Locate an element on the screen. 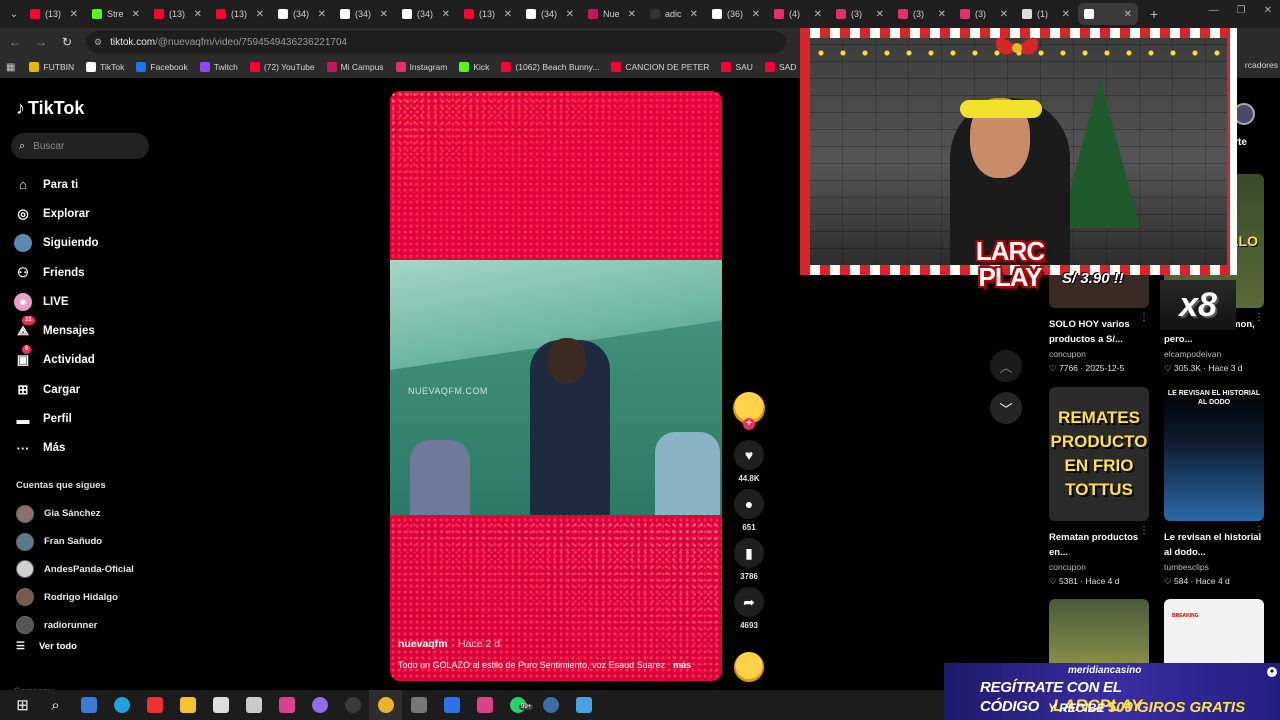  discord-icon is located at coordinates (319, 705).